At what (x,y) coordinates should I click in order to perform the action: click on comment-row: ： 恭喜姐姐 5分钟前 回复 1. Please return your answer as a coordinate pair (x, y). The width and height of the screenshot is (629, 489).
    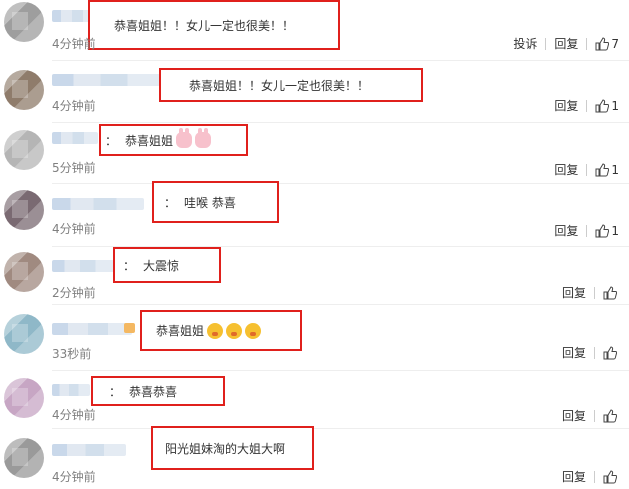
    Looking at the image, I should click on (314, 153).